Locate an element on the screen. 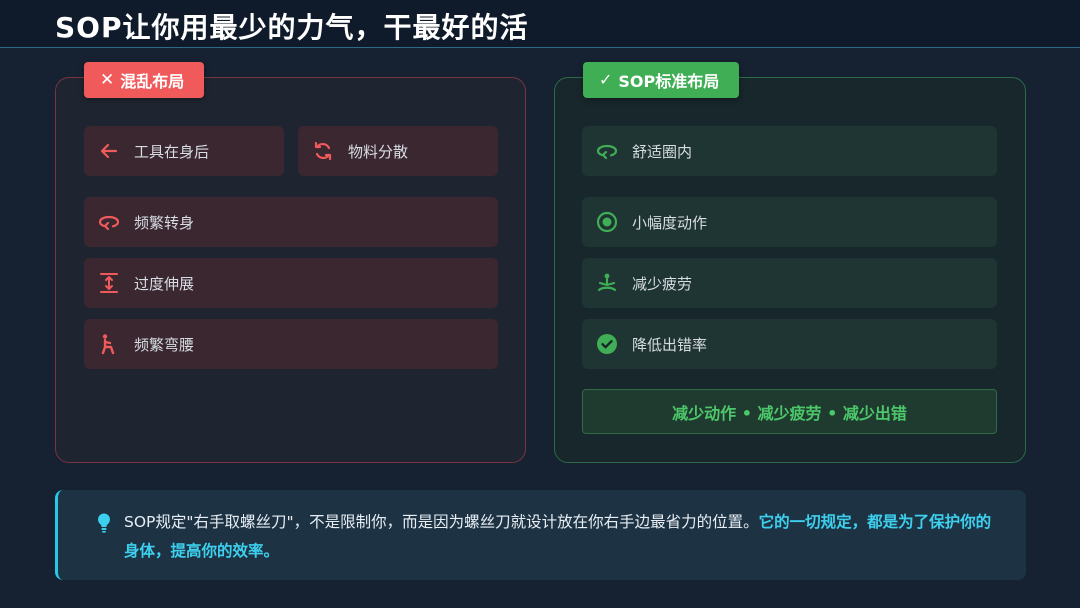  x-icon: ✕ is located at coordinates (107, 79).